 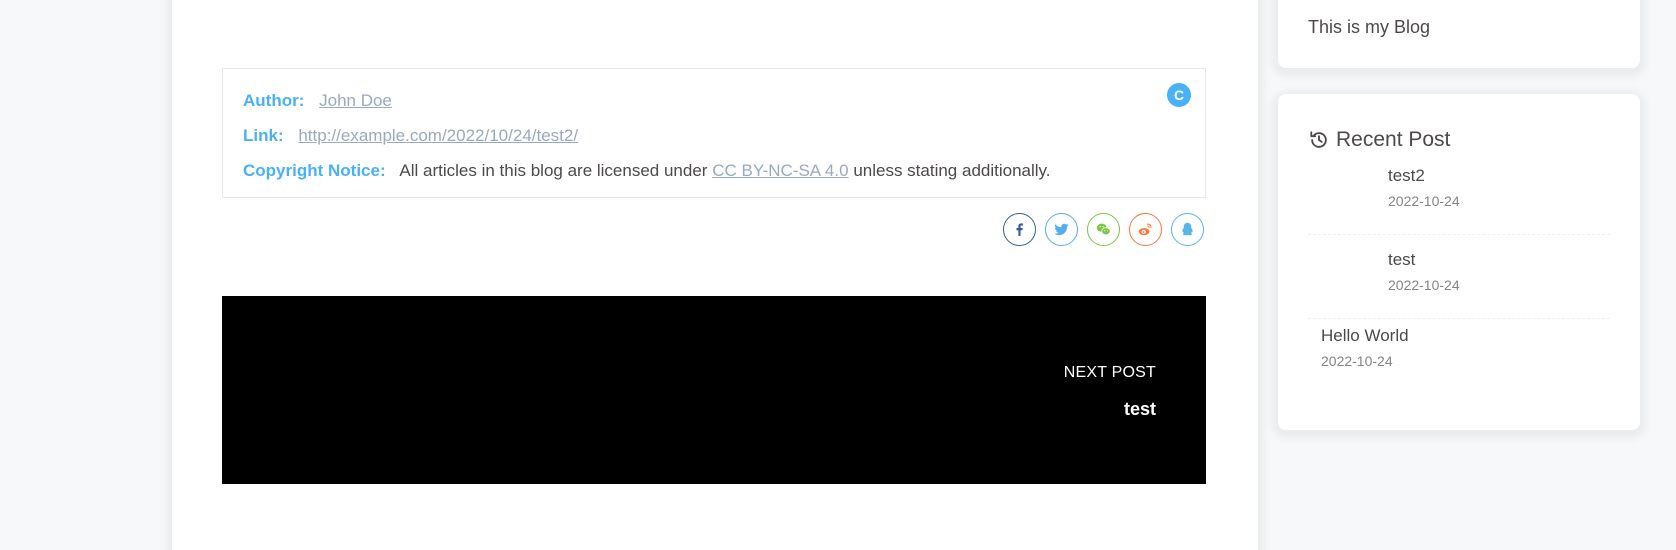 What do you see at coordinates (1459, 356) in the screenshot?
I see `recent-post-item: Hello World 2022-10-24` at bounding box center [1459, 356].